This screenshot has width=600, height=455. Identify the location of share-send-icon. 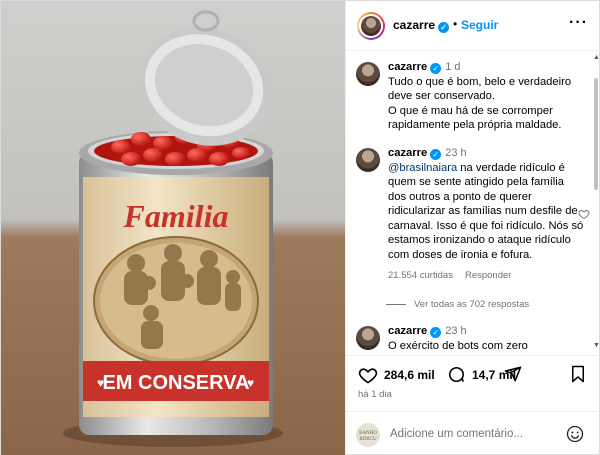
(513, 374).